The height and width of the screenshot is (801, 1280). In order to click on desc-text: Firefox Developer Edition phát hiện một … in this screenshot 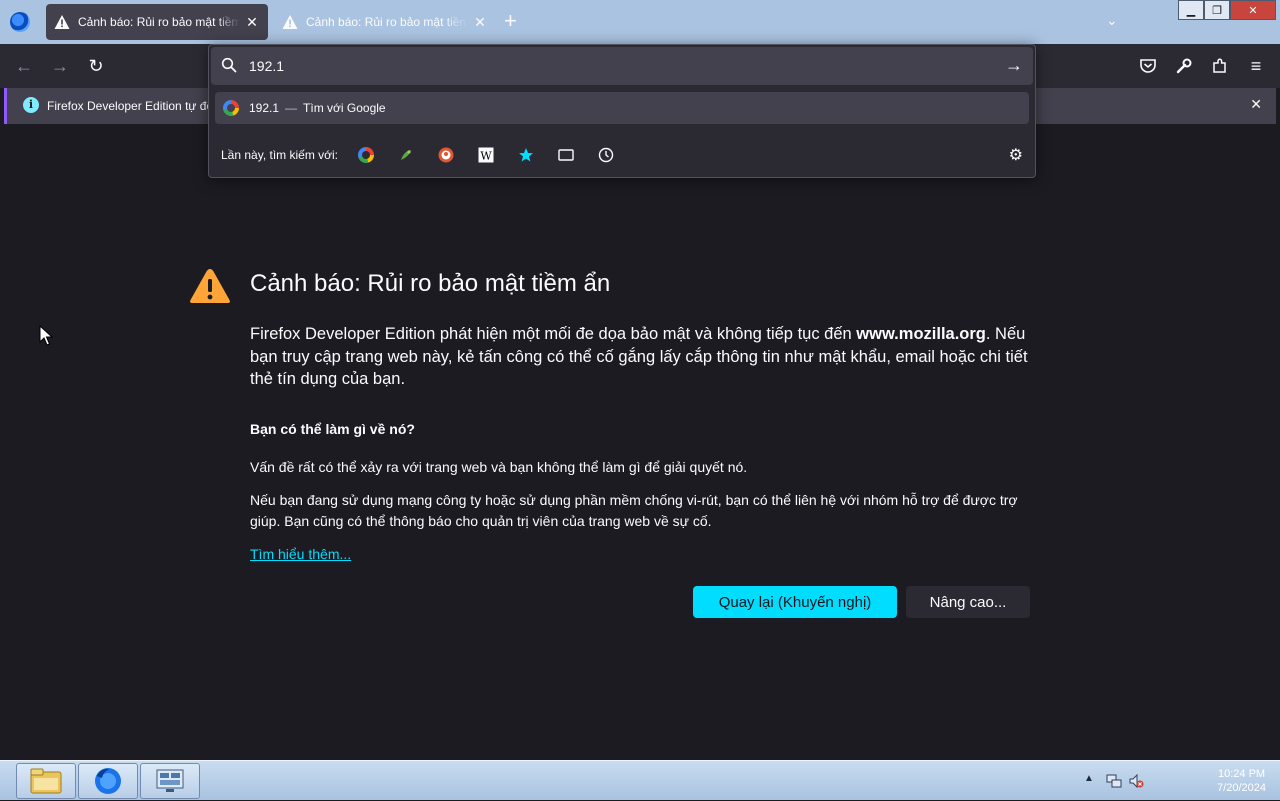, I will do `click(551, 334)`.